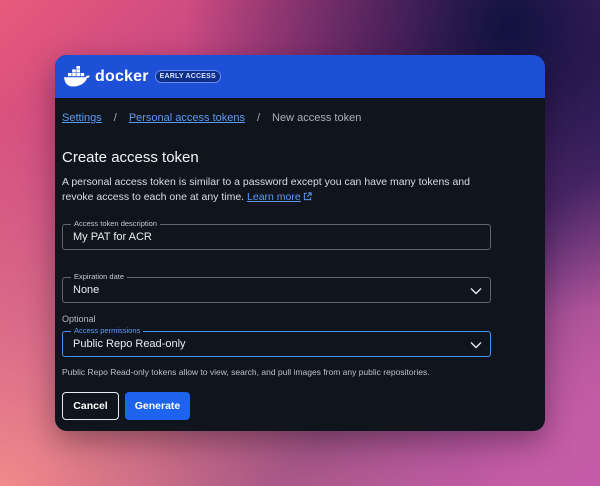  I want to click on logo-text: docker, so click(122, 76).